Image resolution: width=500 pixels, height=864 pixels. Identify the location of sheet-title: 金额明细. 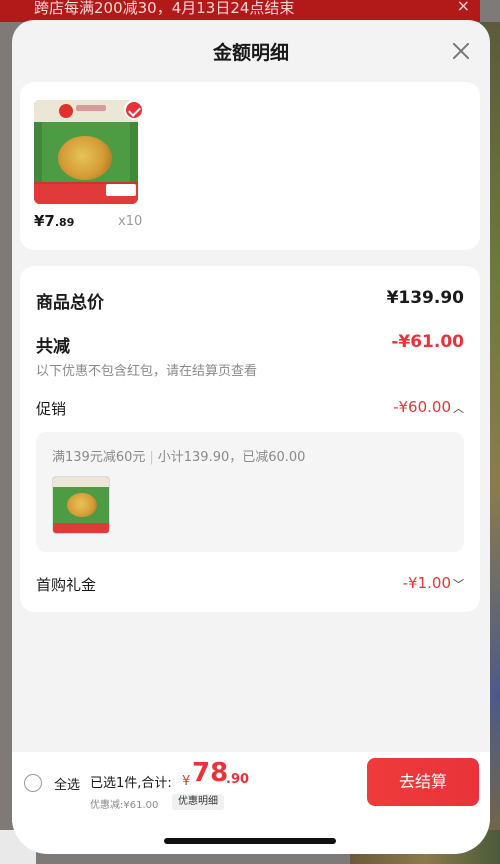
(250, 53).